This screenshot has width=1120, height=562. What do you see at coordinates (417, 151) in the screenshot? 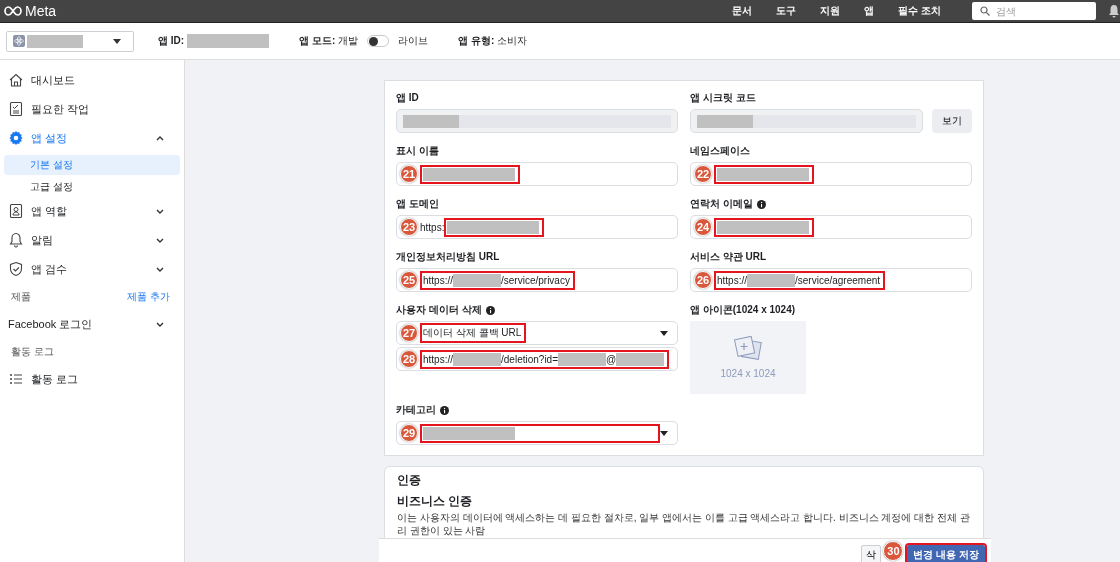
I see `field-label: 표시 이름` at bounding box center [417, 151].